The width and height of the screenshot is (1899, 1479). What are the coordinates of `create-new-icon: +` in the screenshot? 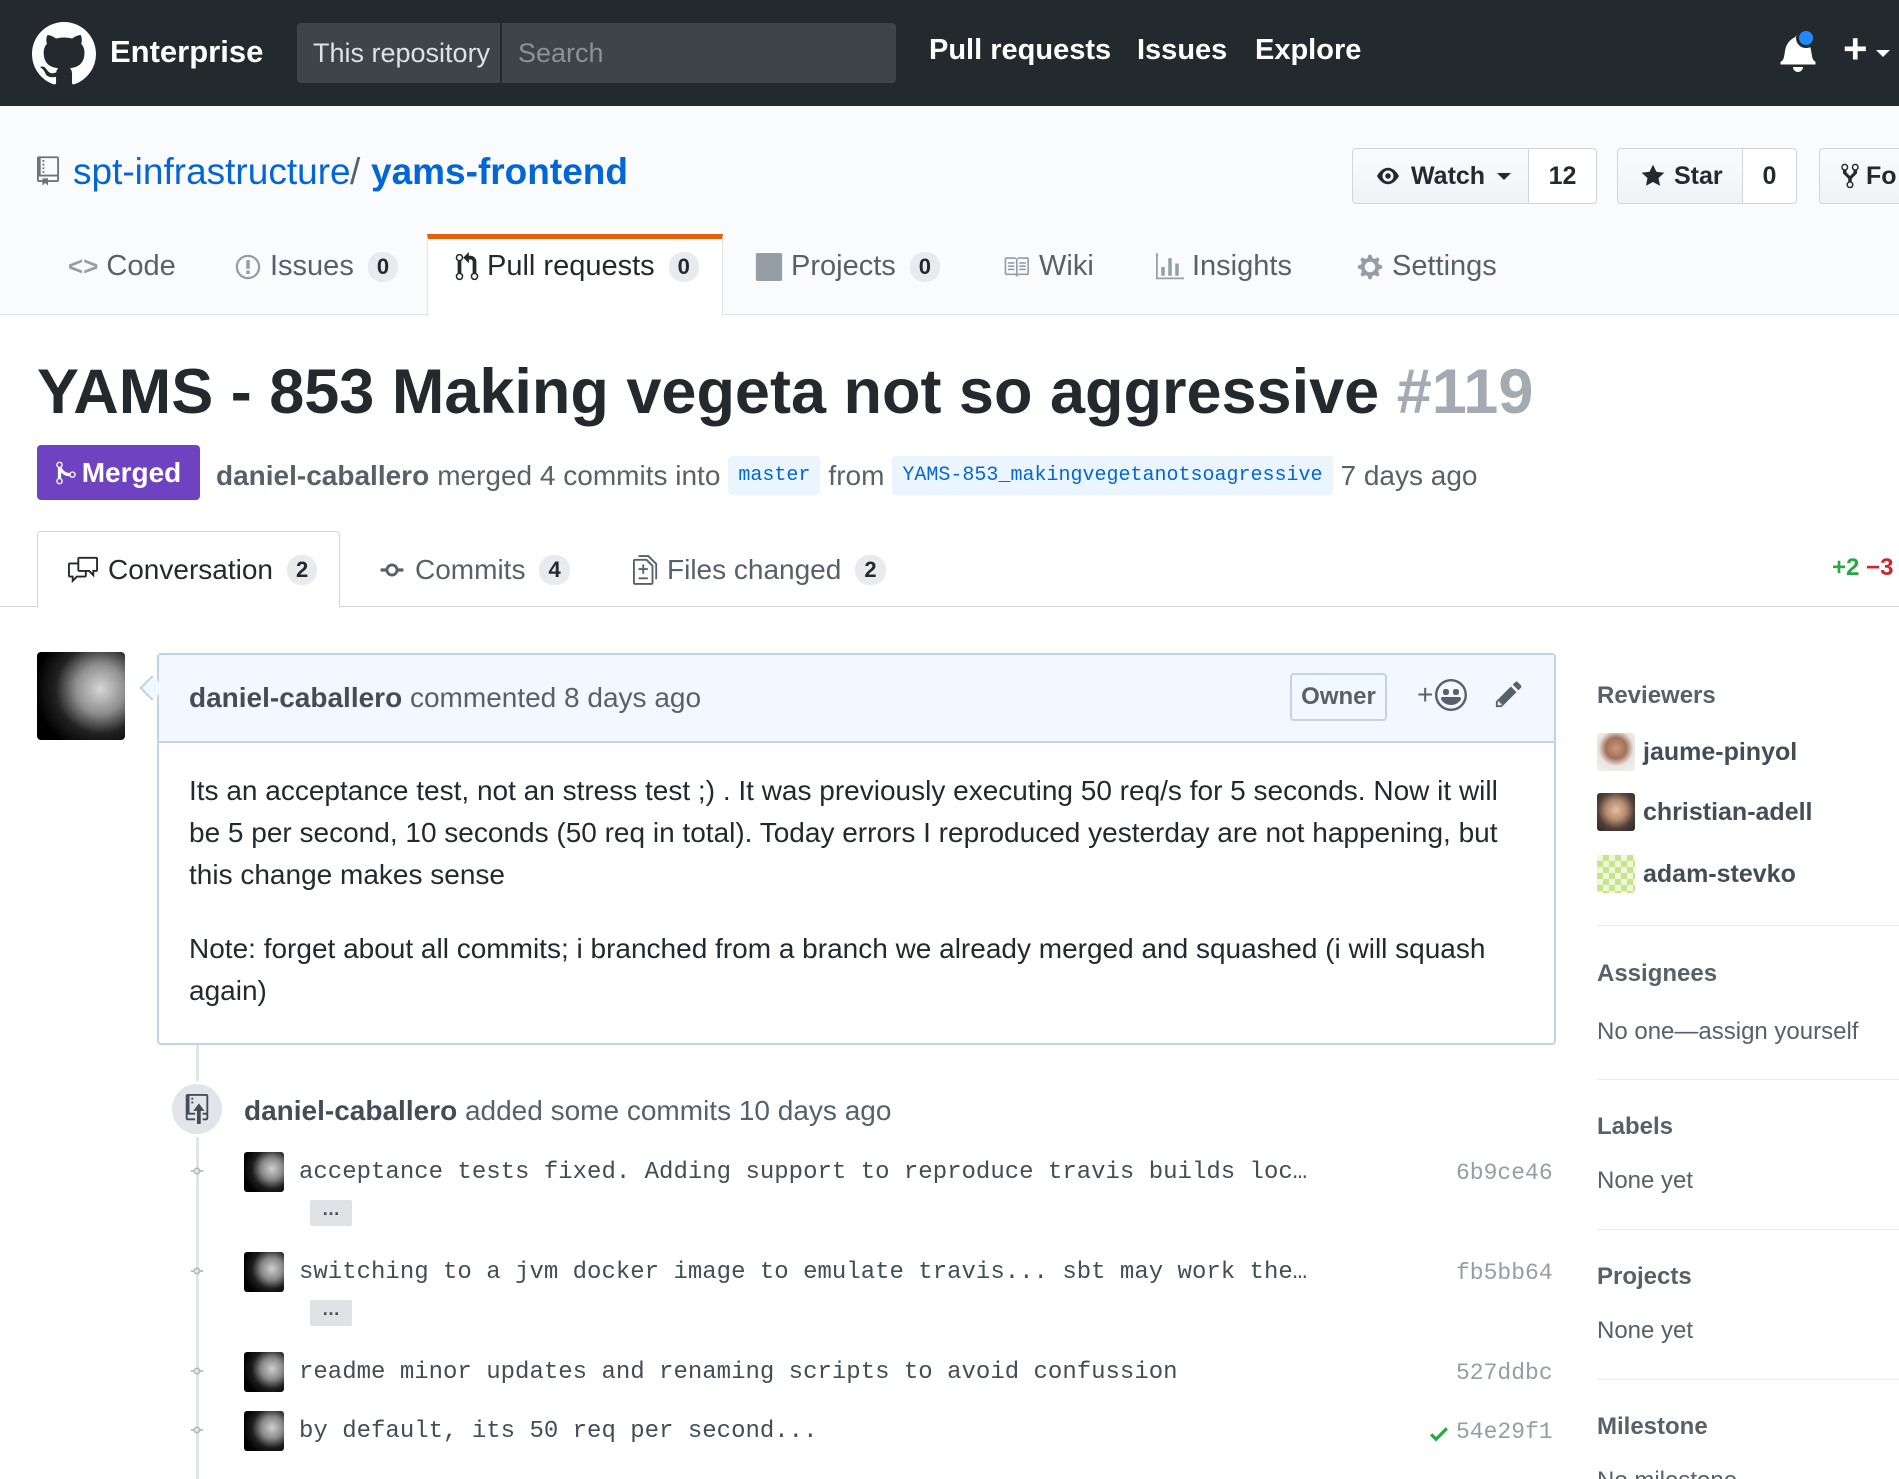 It's located at (1855, 49).